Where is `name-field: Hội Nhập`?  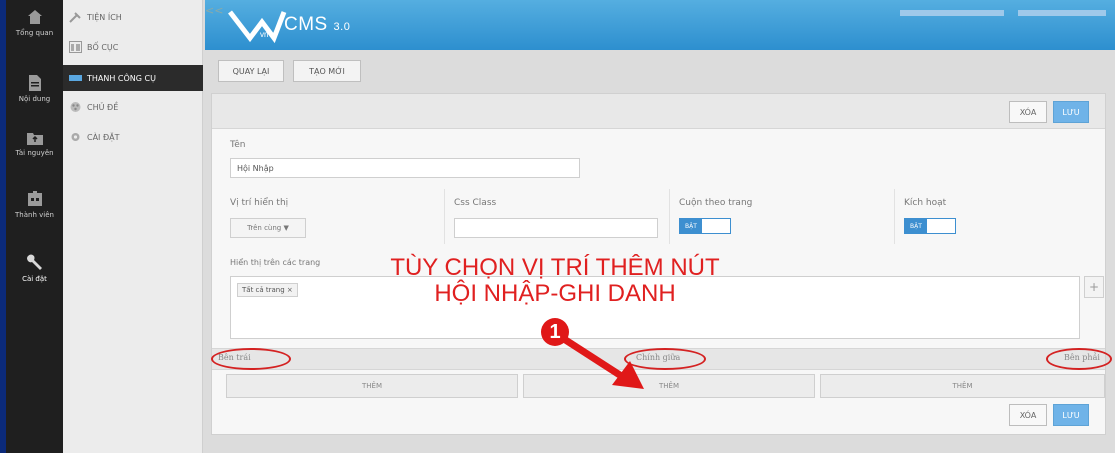 name-field: Hội Nhập is located at coordinates (405, 168).